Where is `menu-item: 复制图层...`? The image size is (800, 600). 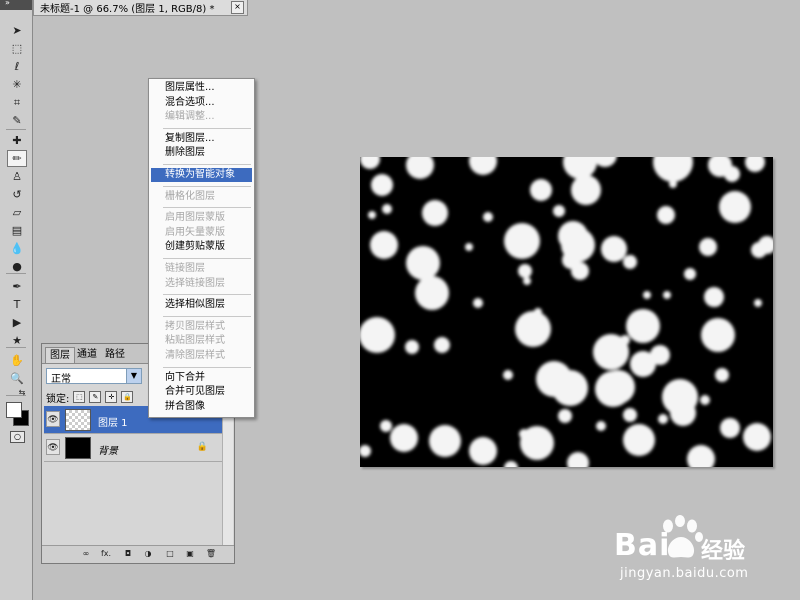 menu-item: 复制图层... is located at coordinates (201, 139).